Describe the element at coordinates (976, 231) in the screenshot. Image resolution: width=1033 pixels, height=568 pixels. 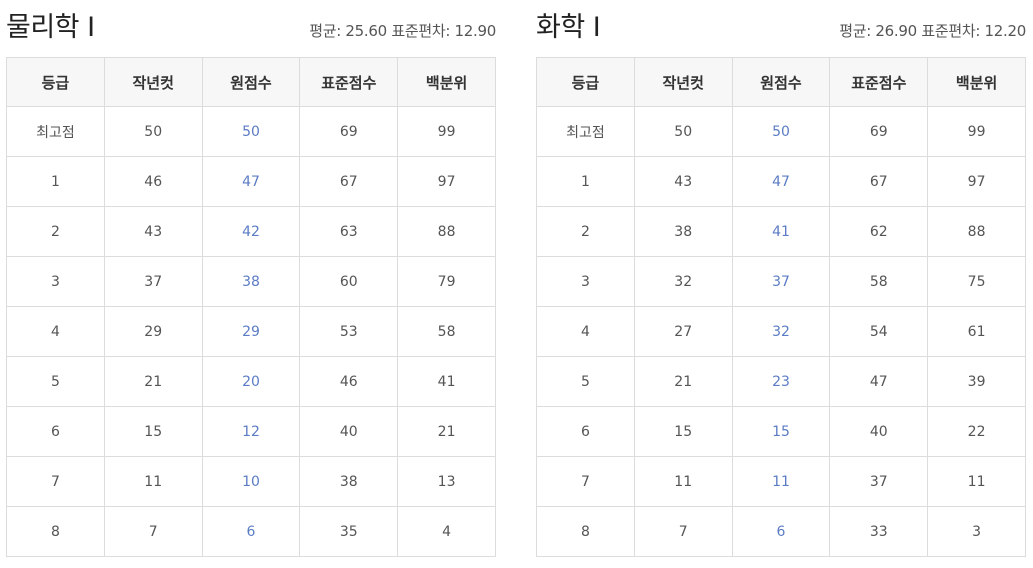
I see `percentile-cell: 88` at that location.